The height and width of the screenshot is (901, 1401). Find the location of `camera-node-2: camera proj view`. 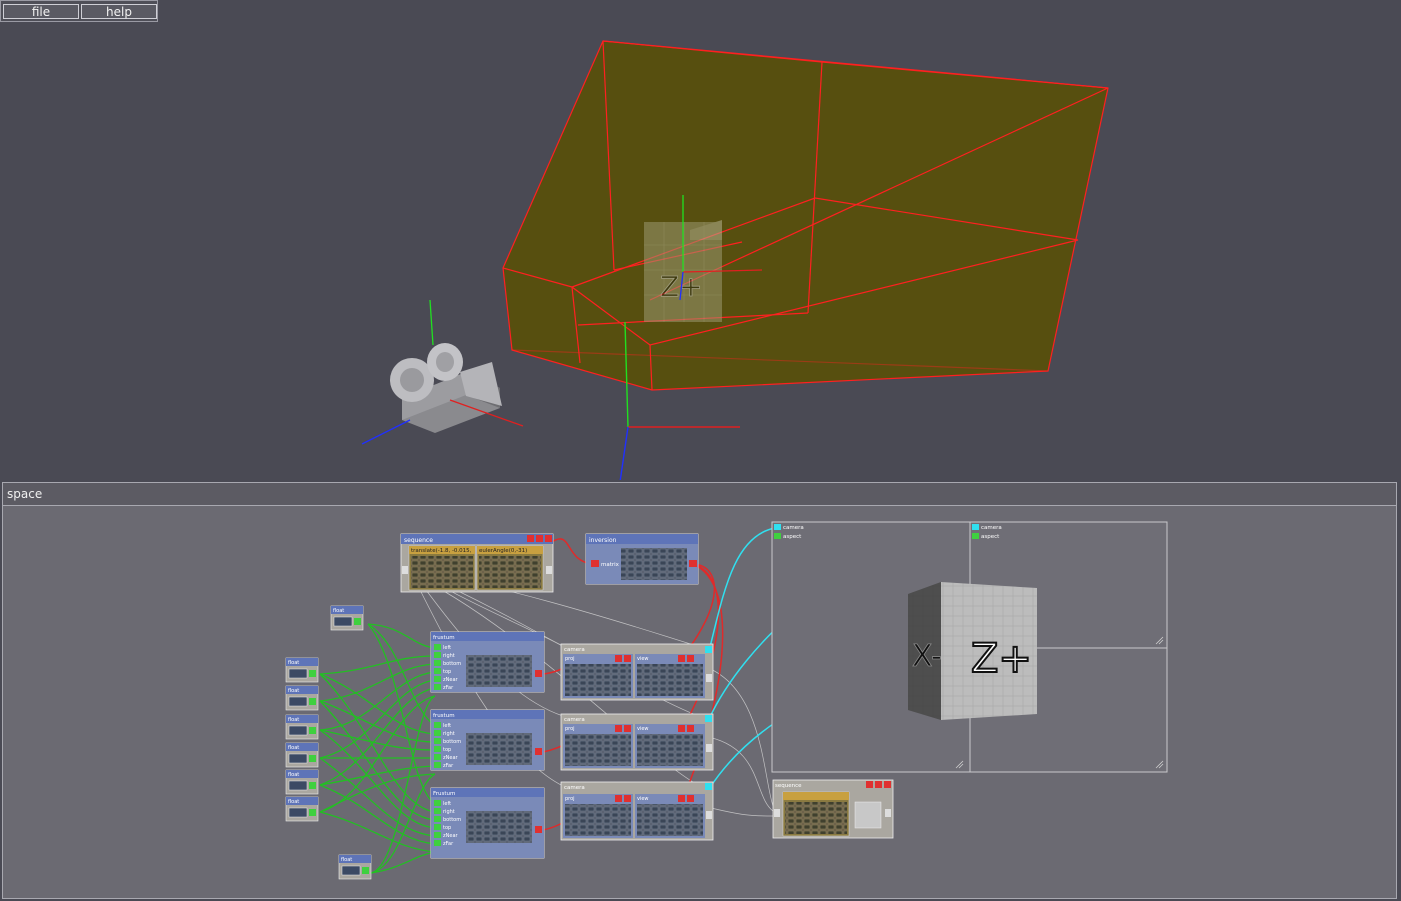

camera-node-2: camera proj view is located at coordinates (637, 742).